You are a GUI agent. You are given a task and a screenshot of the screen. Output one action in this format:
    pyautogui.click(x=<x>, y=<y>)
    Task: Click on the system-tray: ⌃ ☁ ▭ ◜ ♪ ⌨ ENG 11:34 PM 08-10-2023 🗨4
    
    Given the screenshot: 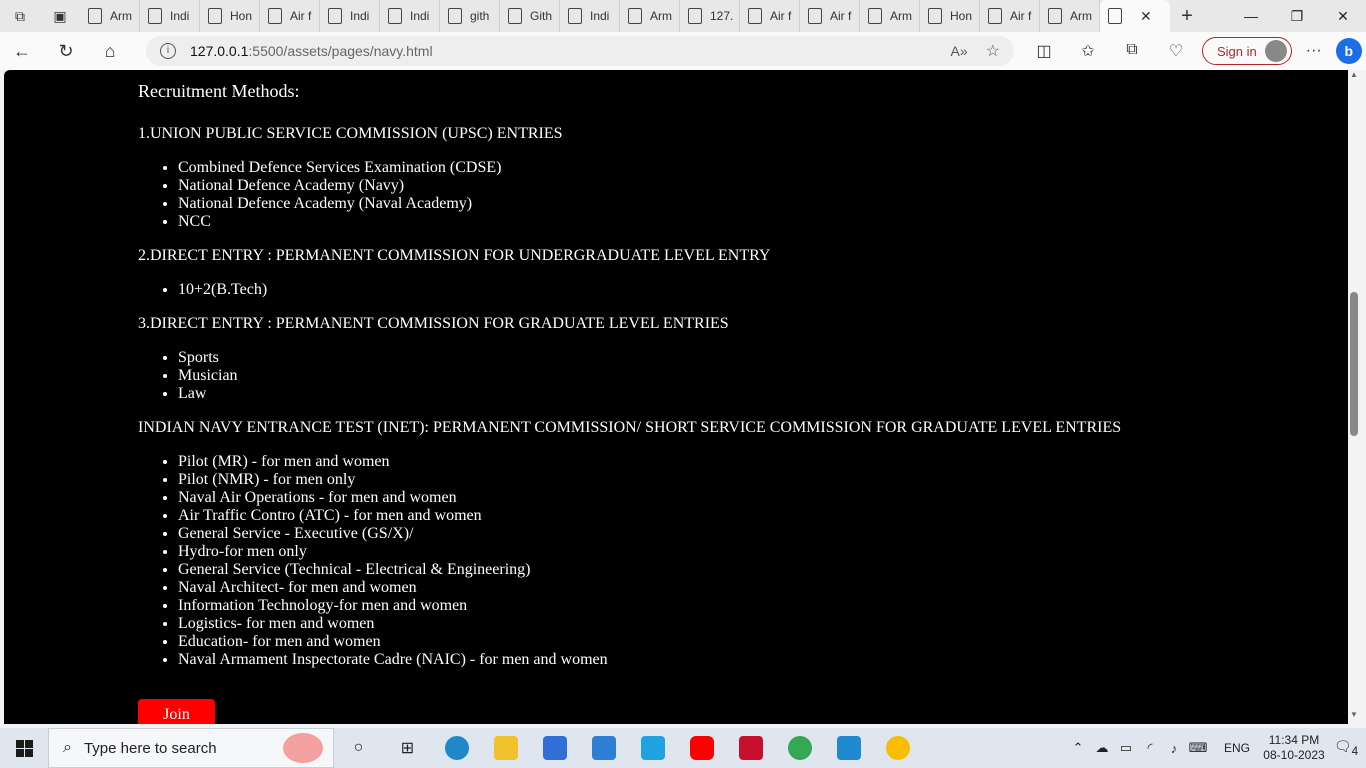 What is the action you would take?
    pyautogui.click(x=1216, y=748)
    